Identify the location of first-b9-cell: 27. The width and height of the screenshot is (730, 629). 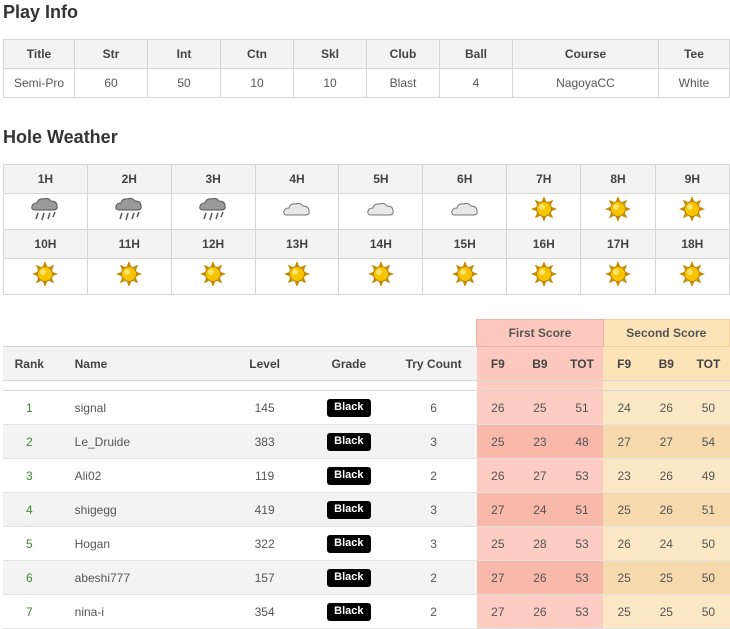
(539, 475).